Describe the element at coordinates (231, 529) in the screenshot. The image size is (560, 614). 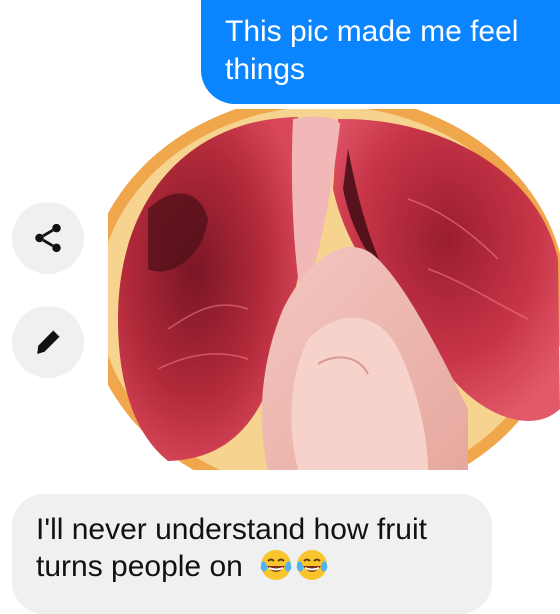
I see `incoming-message-line-1: I'll never understand how fruit` at that location.